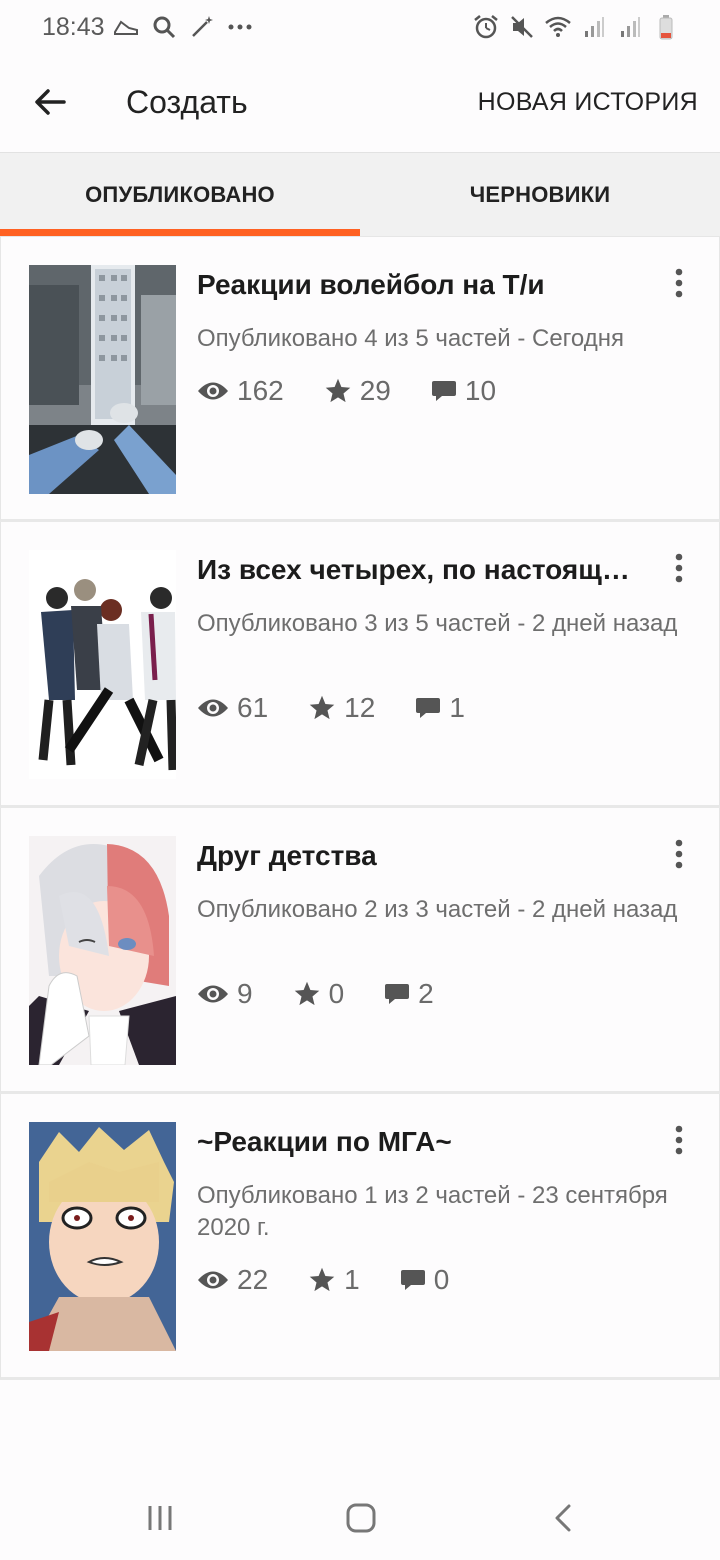  What do you see at coordinates (341, 708) in the screenshot?
I see `votes-stat: 12` at bounding box center [341, 708].